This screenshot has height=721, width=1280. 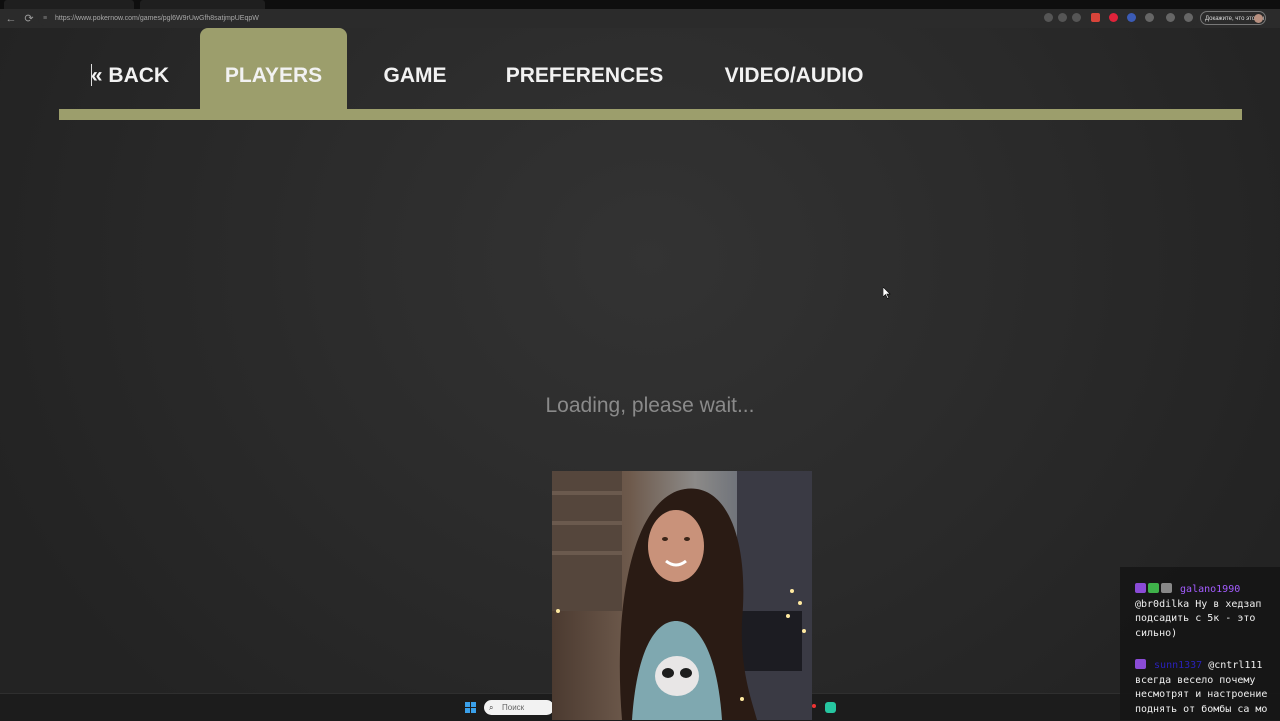 I want to click on translate-icon, so click(x=1048, y=17).